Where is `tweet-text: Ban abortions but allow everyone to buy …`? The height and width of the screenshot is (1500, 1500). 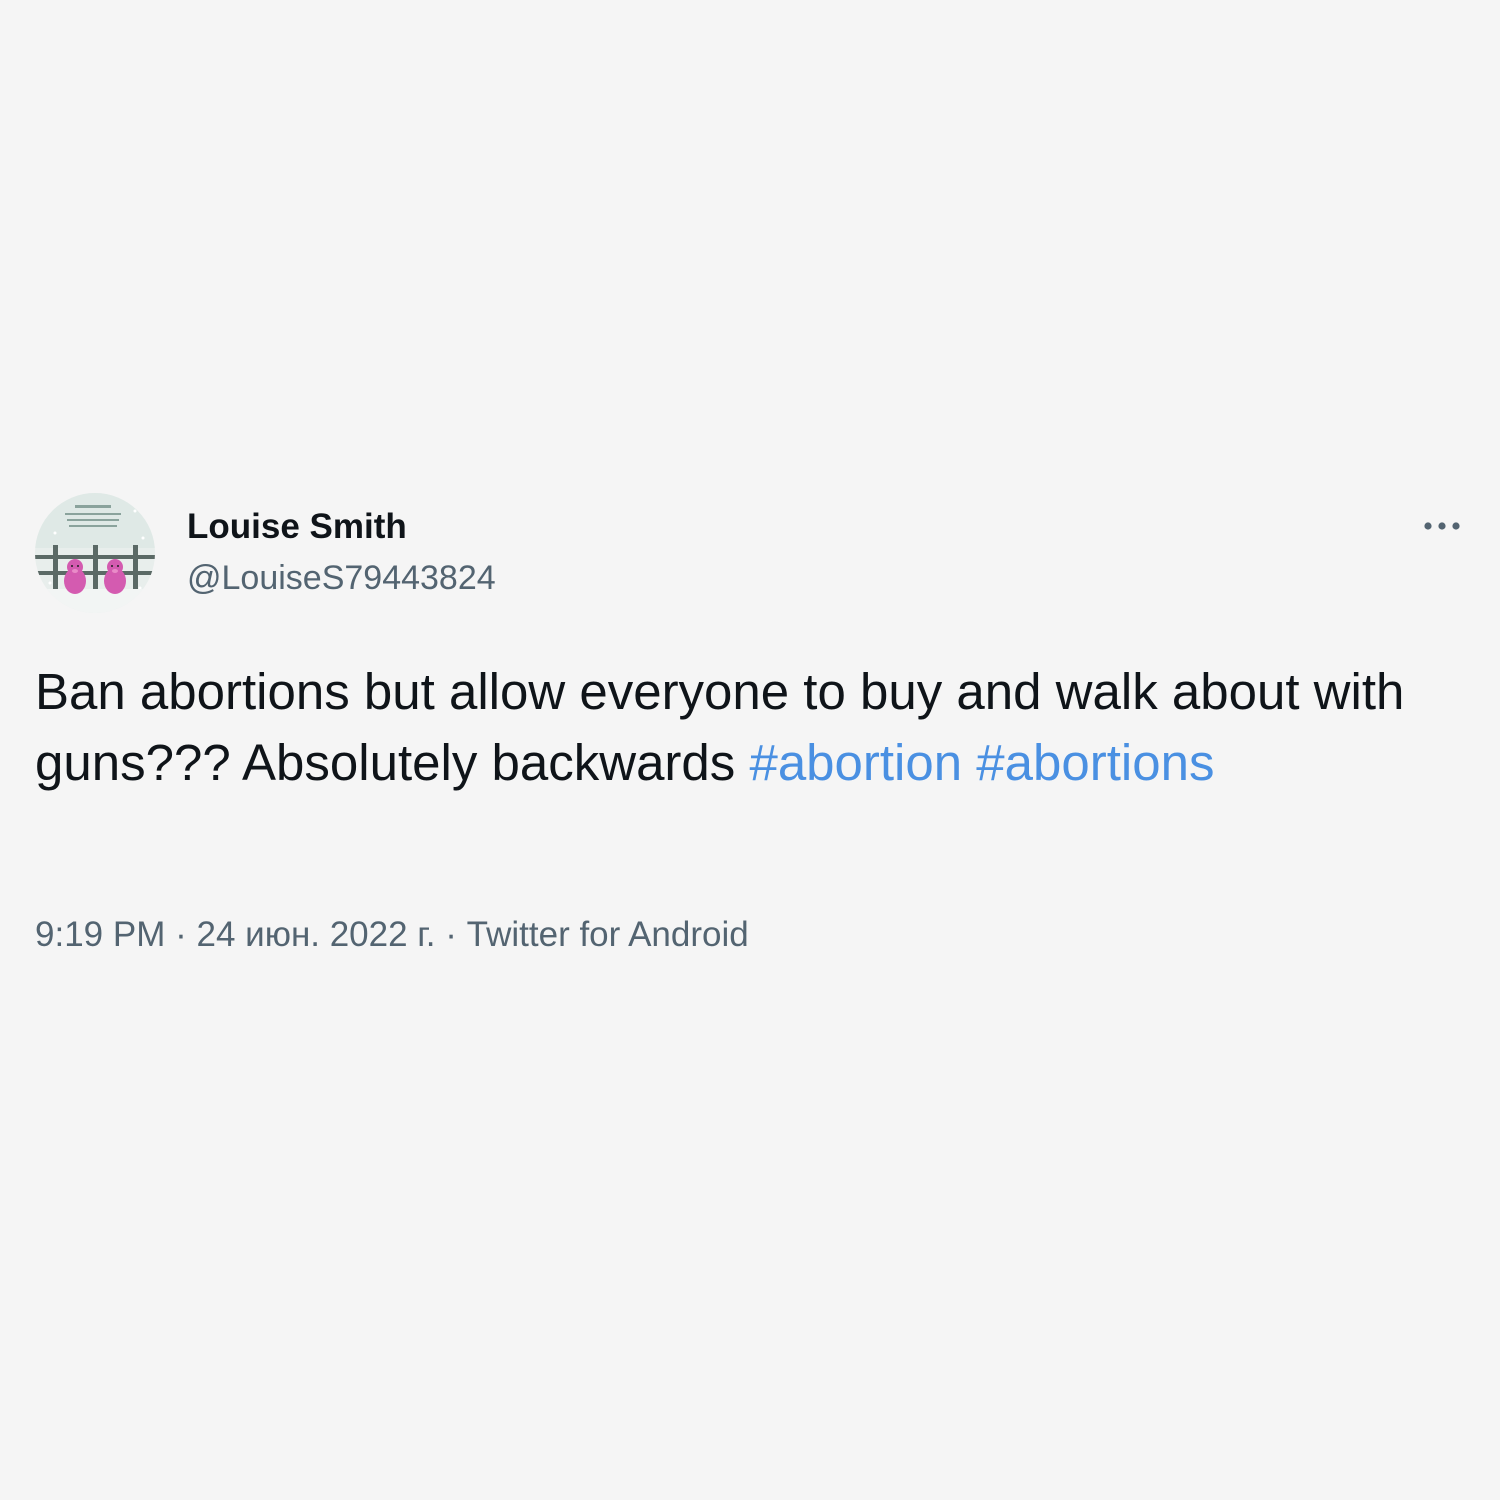 tweet-text: Ban abortions but allow everyone to buy … is located at coordinates (745, 727).